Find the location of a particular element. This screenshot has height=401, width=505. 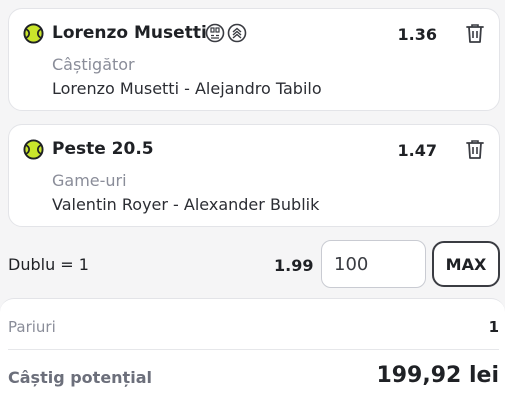

selection-match: Valentin Royer - Alexander Bublik is located at coordinates (185, 204).